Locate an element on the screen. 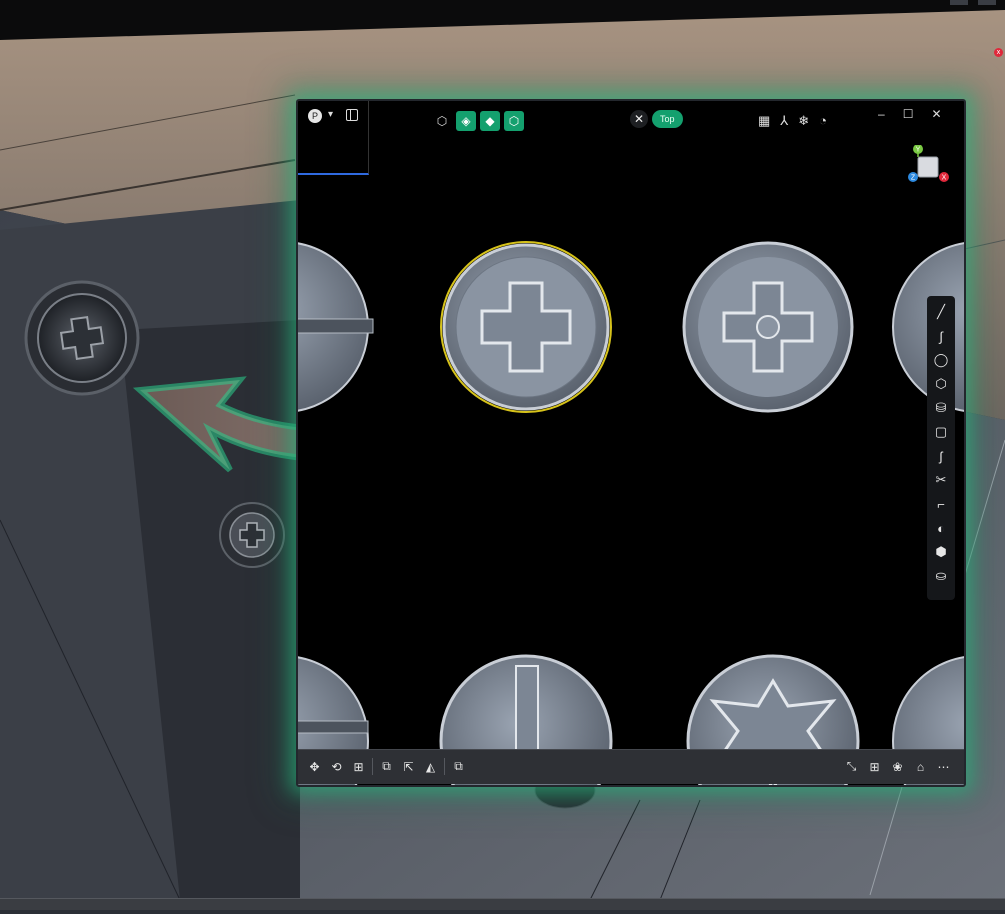 Image resolution: width=1005 pixels, height=914 pixels. align-icon: ⇱ is located at coordinates (408, 766).